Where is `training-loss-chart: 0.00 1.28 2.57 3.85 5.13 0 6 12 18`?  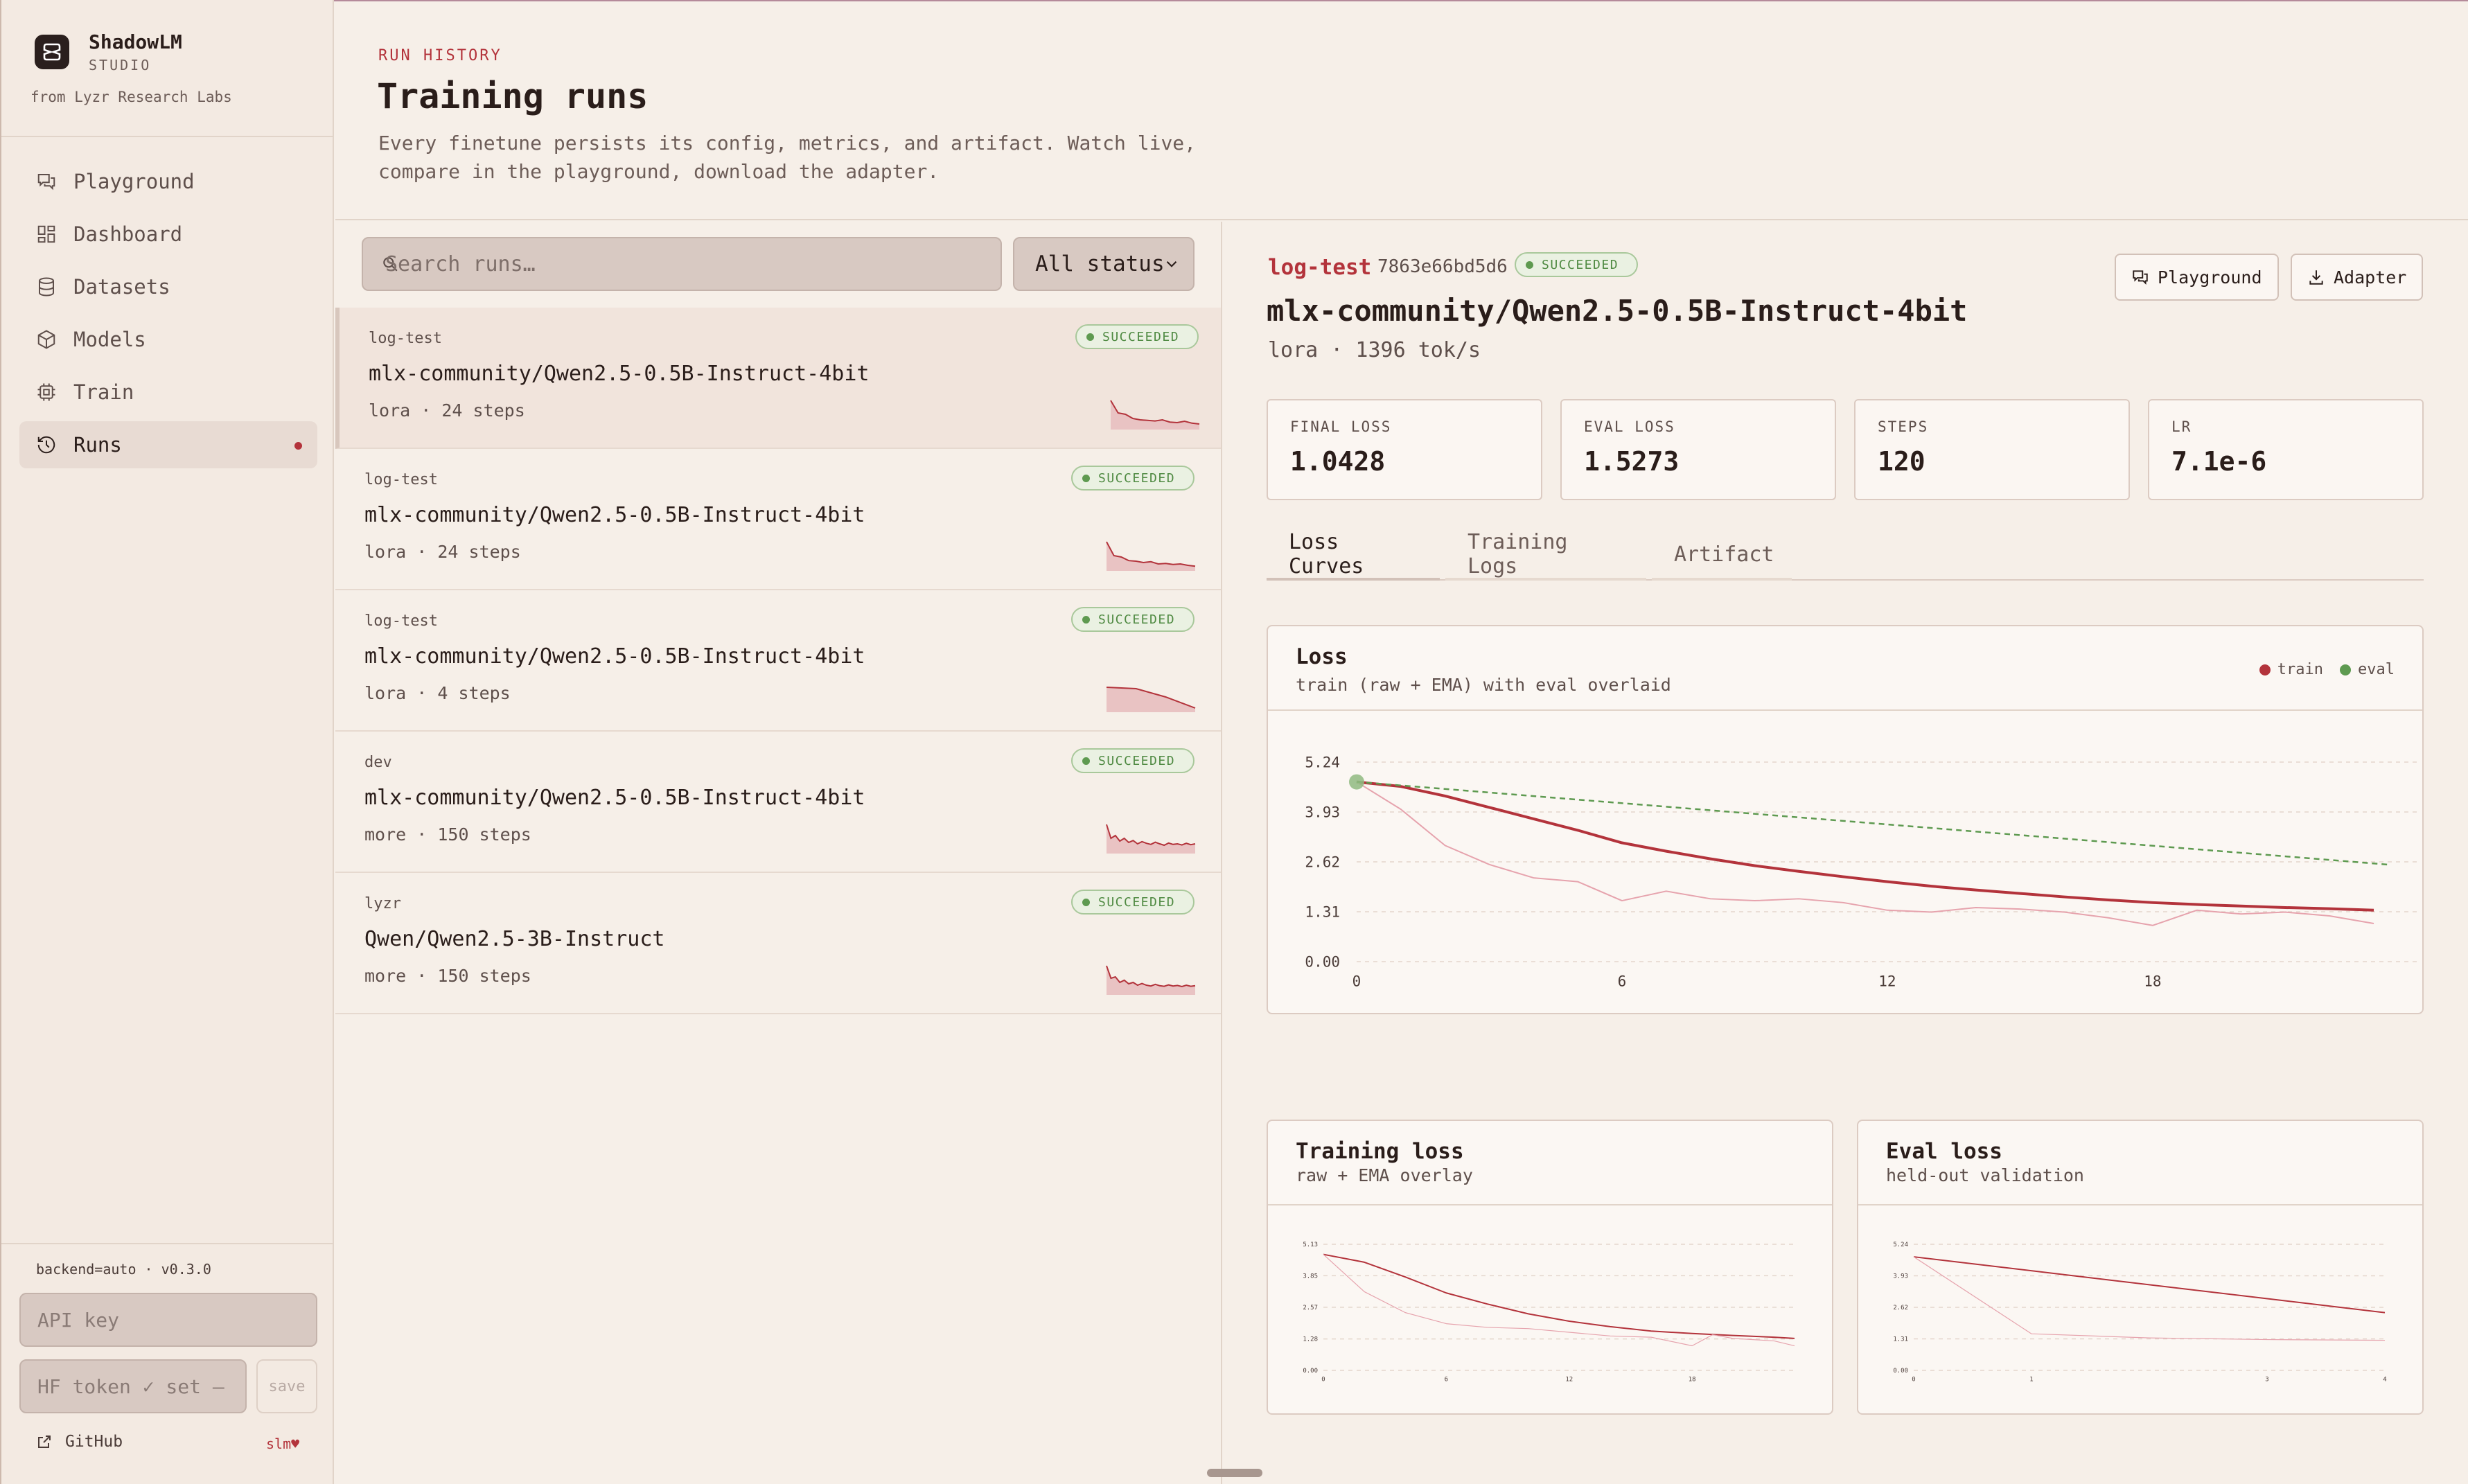 training-loss-chart: 0.00 1.28 2.57 3.85 5.13 0 6 12 18 is located at coordinates (1549, 1312).